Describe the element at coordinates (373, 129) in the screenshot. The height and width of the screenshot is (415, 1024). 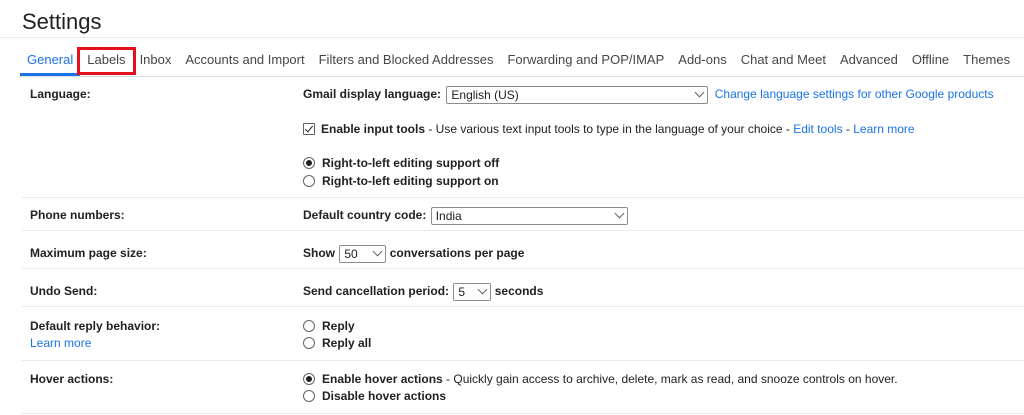
I see `input-tools-label: Enable input tools` at that location.